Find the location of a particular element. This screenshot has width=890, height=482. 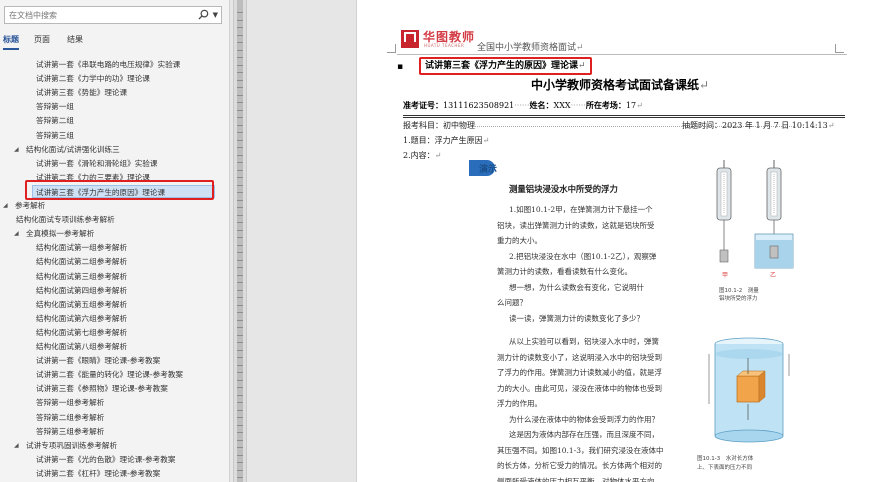

nav-heading-item: 试讲第一套《光的色散》理论课-参考教案 is located at coordinates (105, 459).